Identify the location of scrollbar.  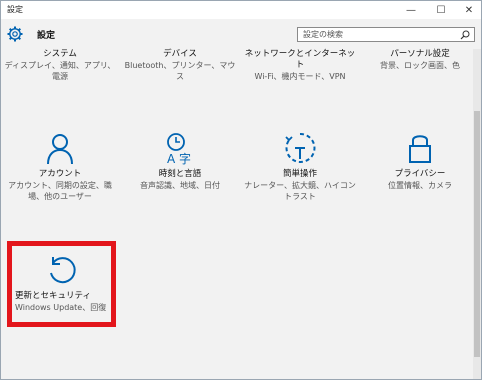
(477, 214).